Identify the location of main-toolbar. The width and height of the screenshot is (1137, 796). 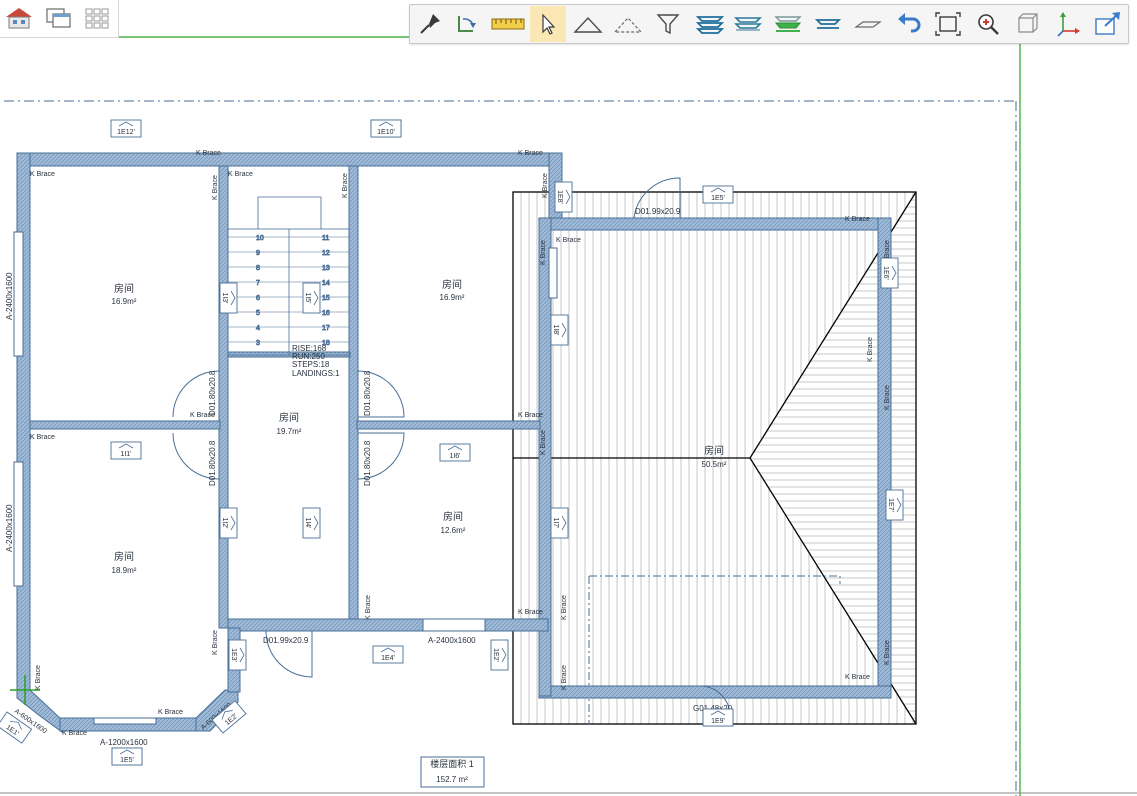
(769, 24).